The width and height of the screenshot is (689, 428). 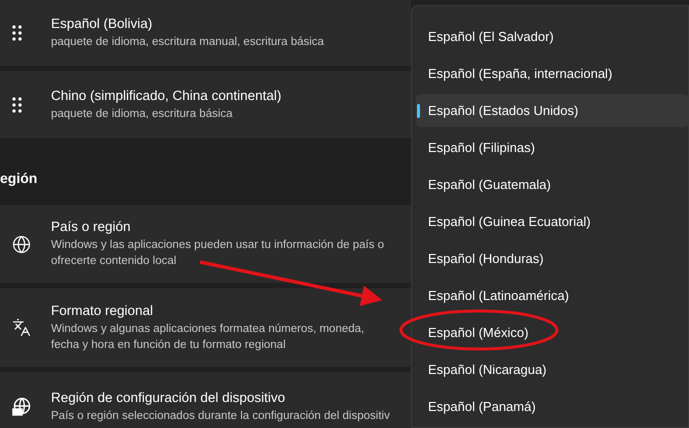 What do you see at coordinates (207, 337) in the screenshot?
I see `setting-description: Windows y algunas aplicaciones formatea números, moneda, fecha y hora en función de tu formato regional` at bounding box center [207, 337].